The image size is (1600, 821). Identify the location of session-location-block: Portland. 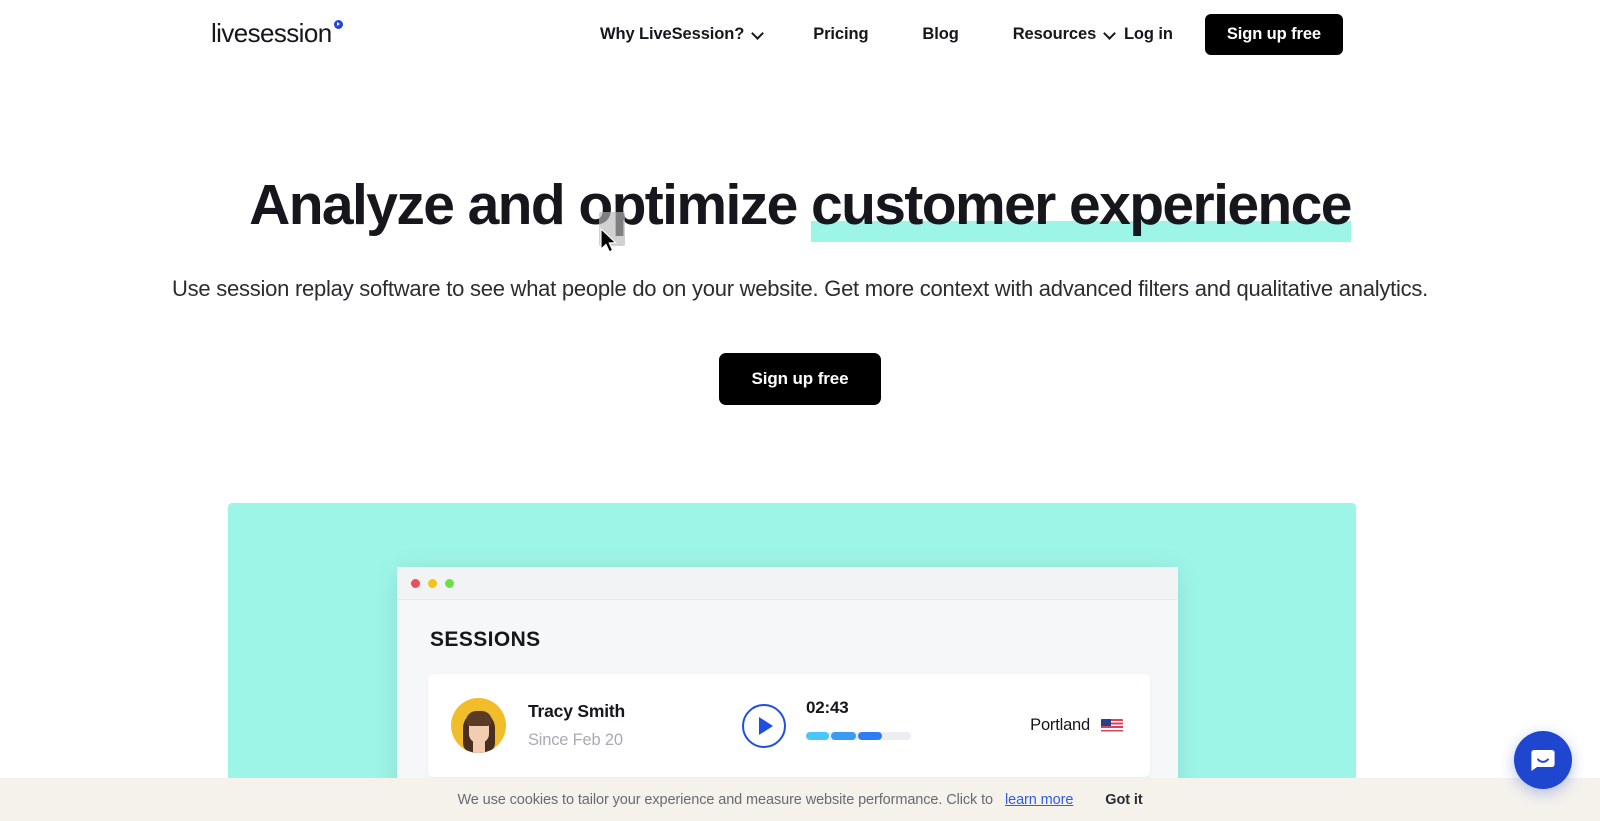
(1076, 725).